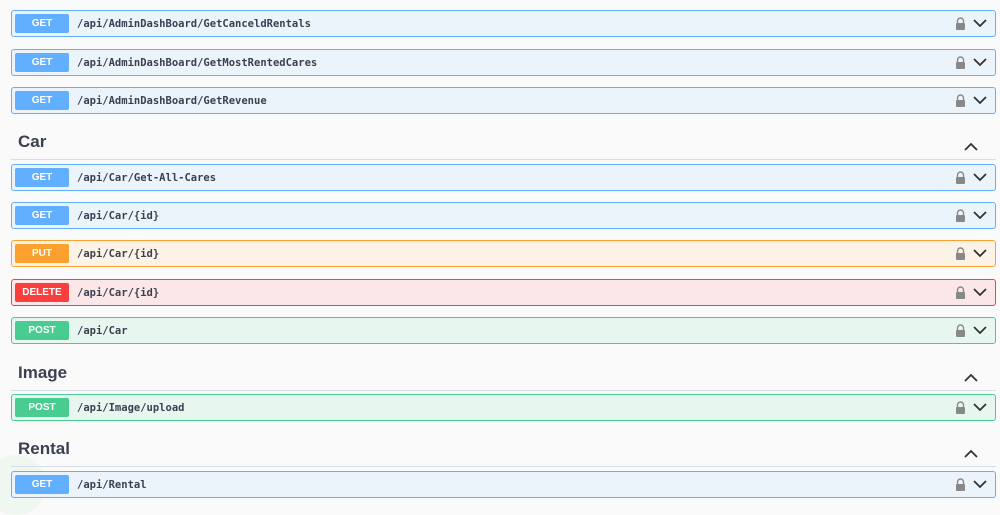 This screenshot has width=1000, height=515. Describe the element at coordinates (503, 292) in the screenshot. I see `operation-delete-car-by-id: DELETE /api/Car/{id}` at that location.